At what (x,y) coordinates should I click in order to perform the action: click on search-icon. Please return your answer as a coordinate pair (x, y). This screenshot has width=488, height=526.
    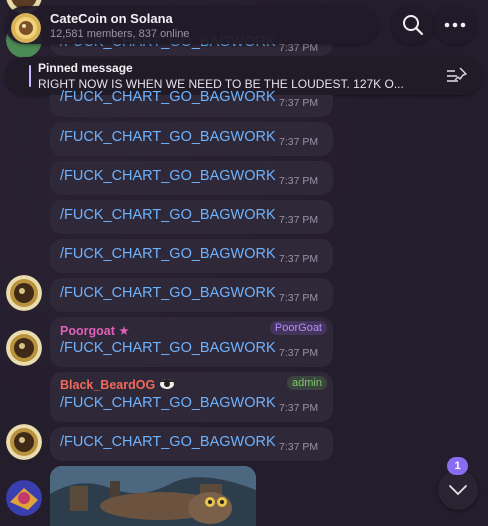
    Looking at the image, I should click on (413, 25).